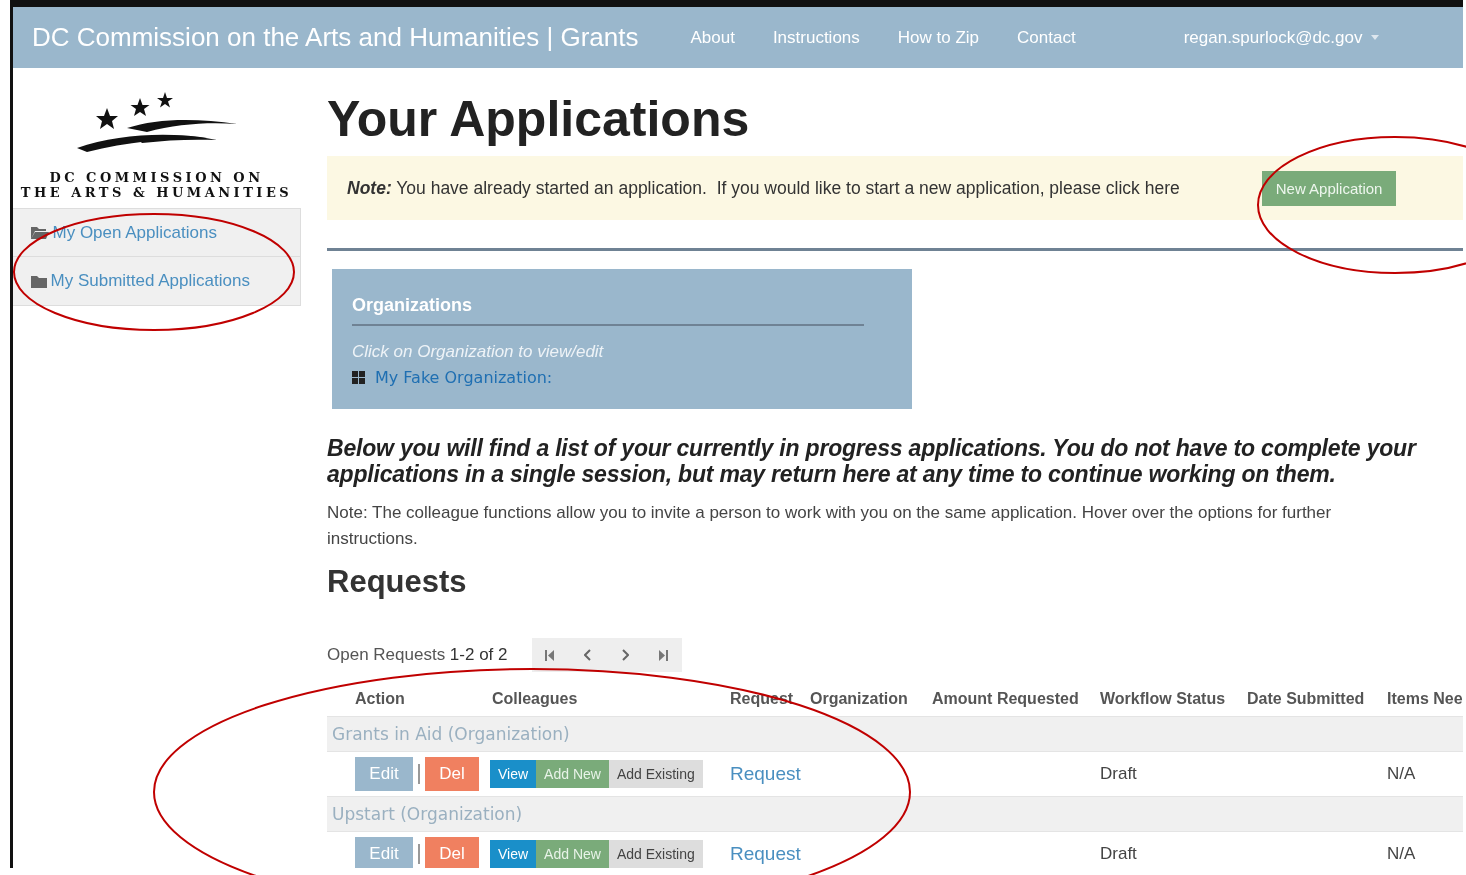 The width and height of the screenshot is (1466, 875). I want to click on column-header: Date Submitted, so click(1306, 699).